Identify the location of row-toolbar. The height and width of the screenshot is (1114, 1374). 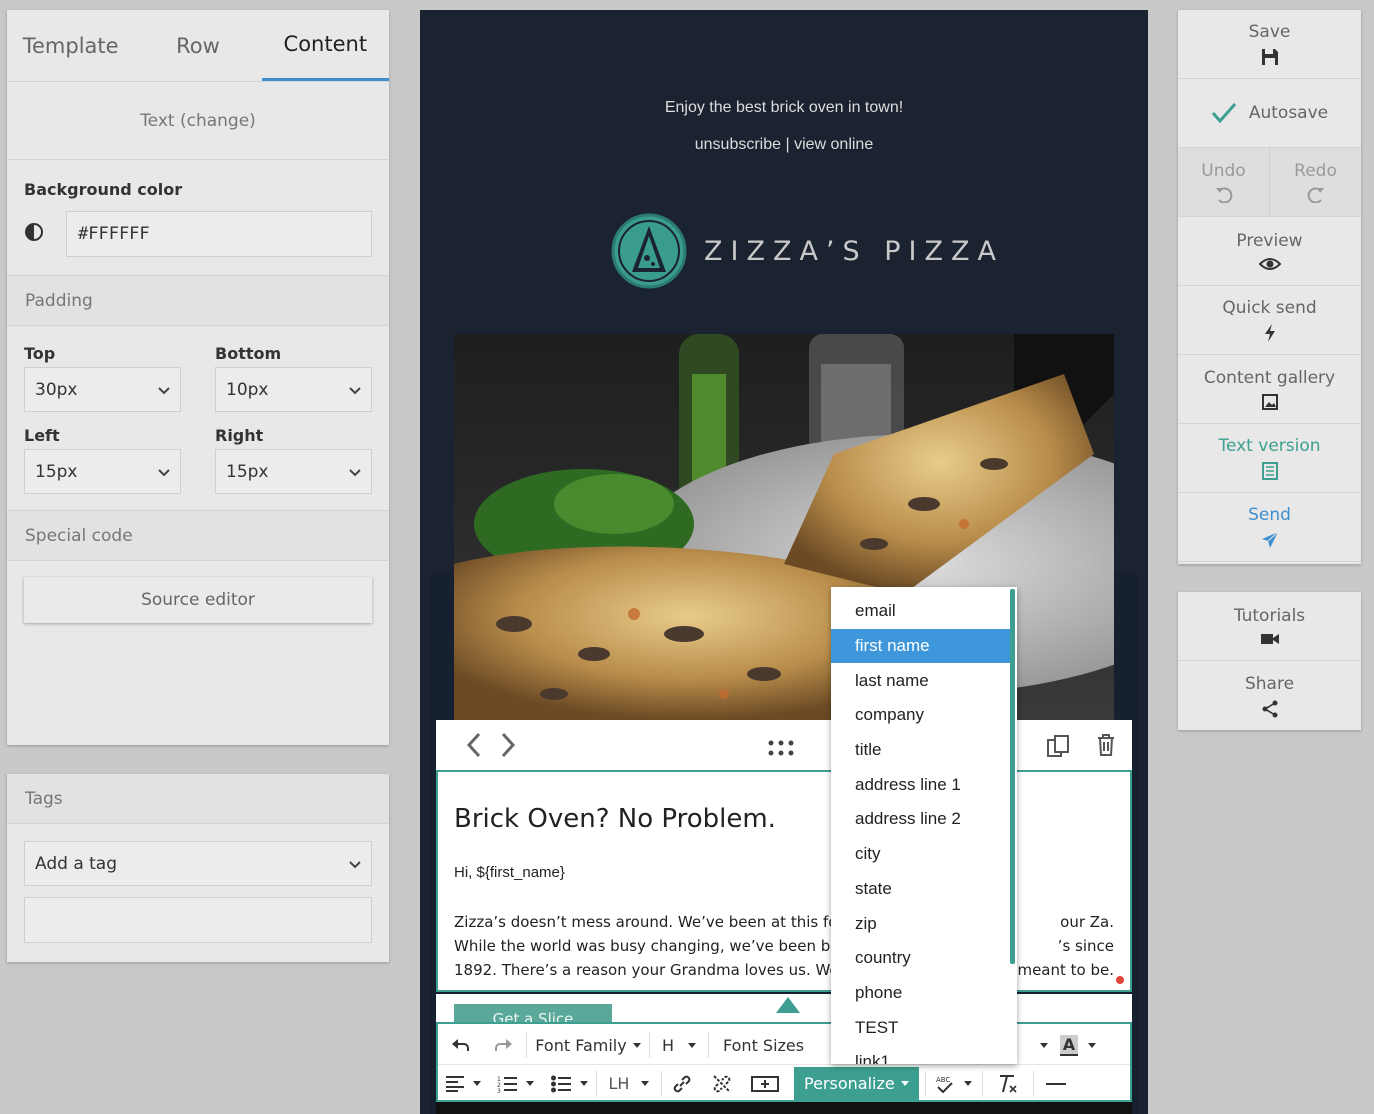
(784, 745).